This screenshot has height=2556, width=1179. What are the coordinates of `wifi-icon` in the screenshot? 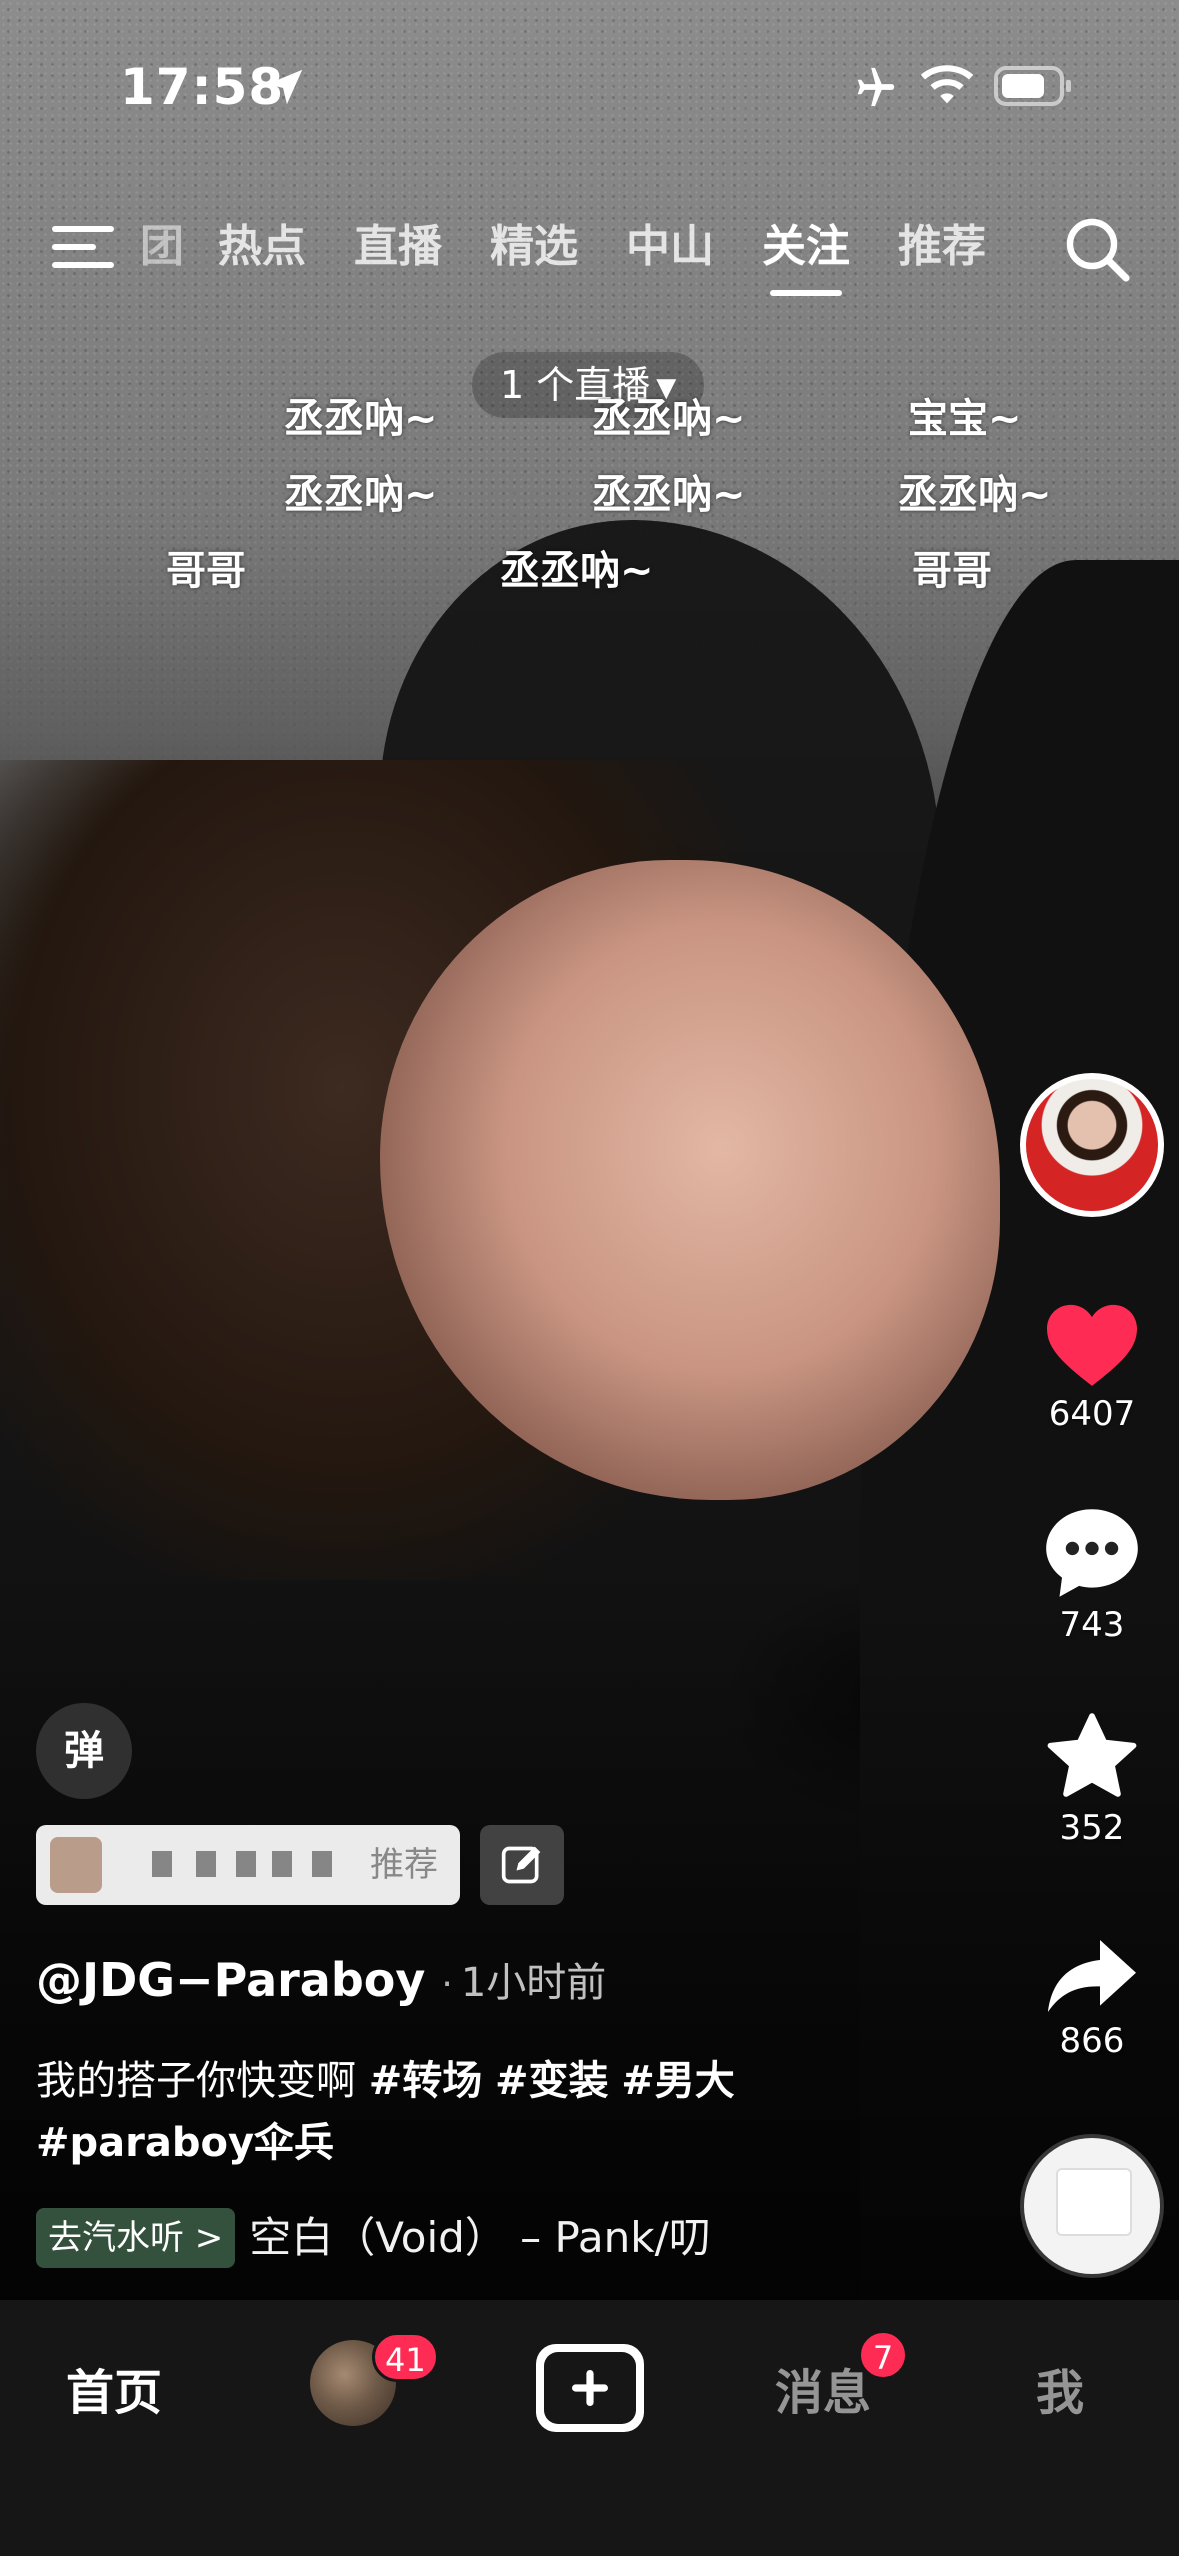 It's located at (947, 84).